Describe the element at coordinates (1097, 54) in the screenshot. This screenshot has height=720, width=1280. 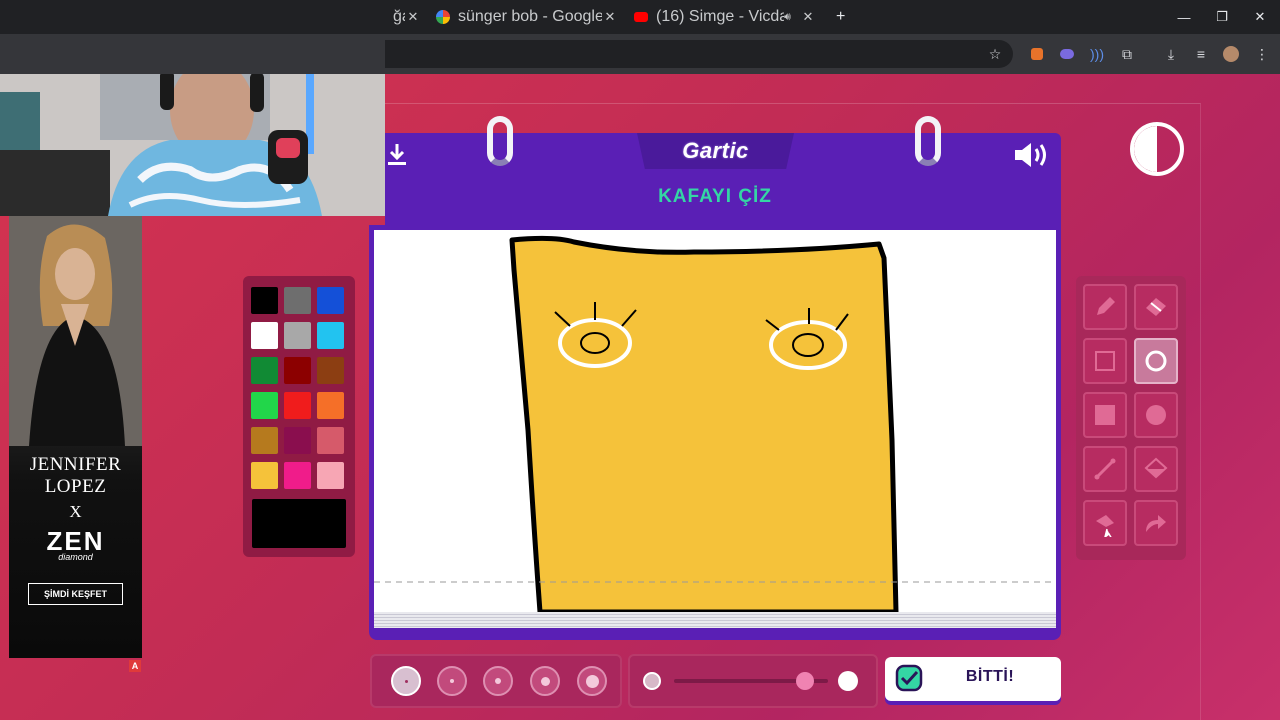
I see `extension-audio-icon: )))` at that location.